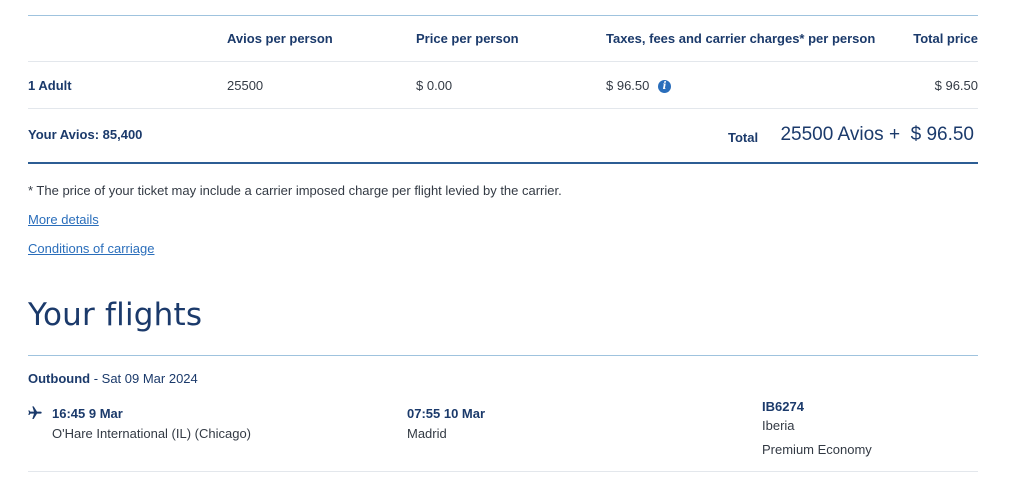  Describe the element at coordinates (63, 219) in the screenshot. I see `more-details-link: More details` at that location.